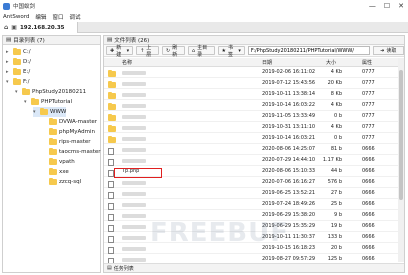 This screenshot has height=275, width=408. What do you see at coordinates (334, 237) in the screenshot?
I see `file-size: 133 b` at bounding box center [334, 237].